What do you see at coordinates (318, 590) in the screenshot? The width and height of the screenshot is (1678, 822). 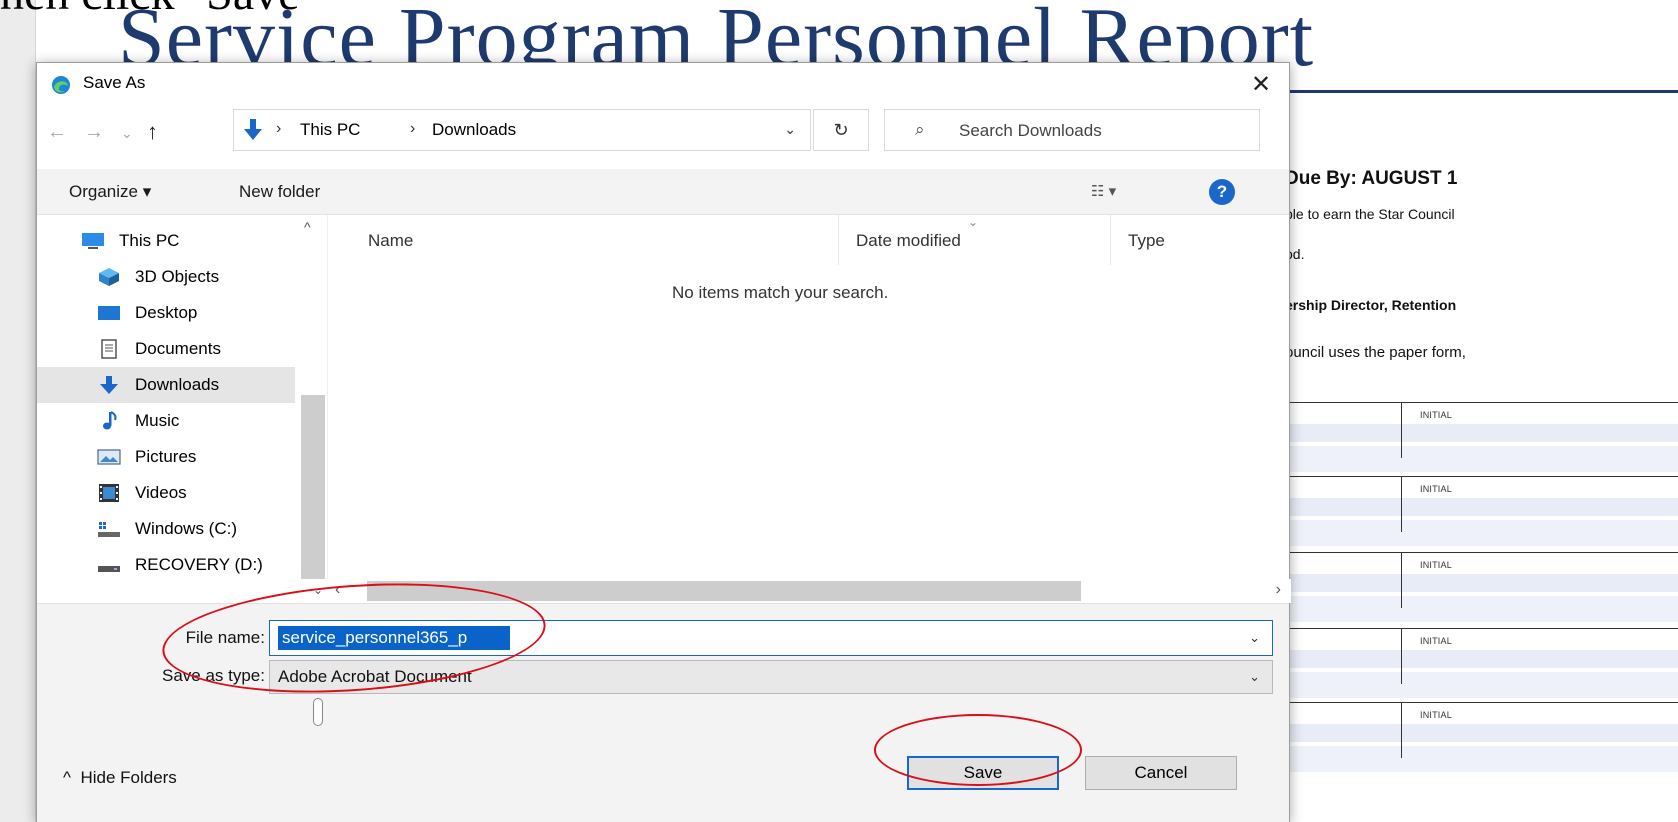 I see `scroll-down-arrow-icon: ⌄` at bounding box center [318, 590].